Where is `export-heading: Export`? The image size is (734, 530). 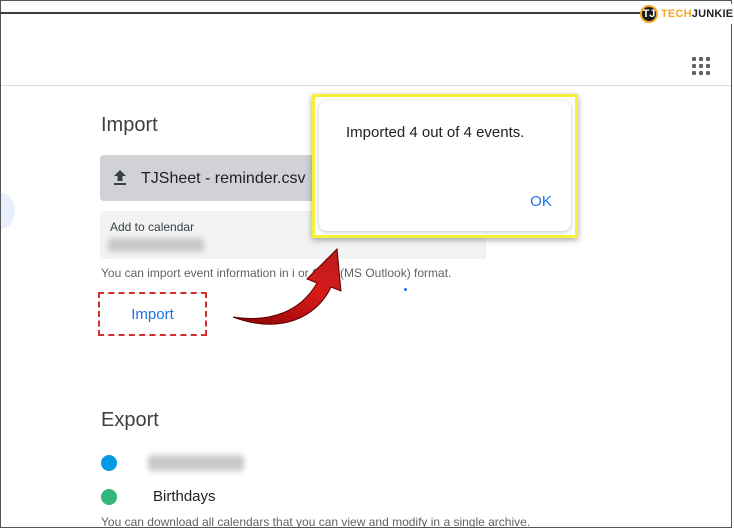
export-heading: Export is located at coordinates (130, 420).